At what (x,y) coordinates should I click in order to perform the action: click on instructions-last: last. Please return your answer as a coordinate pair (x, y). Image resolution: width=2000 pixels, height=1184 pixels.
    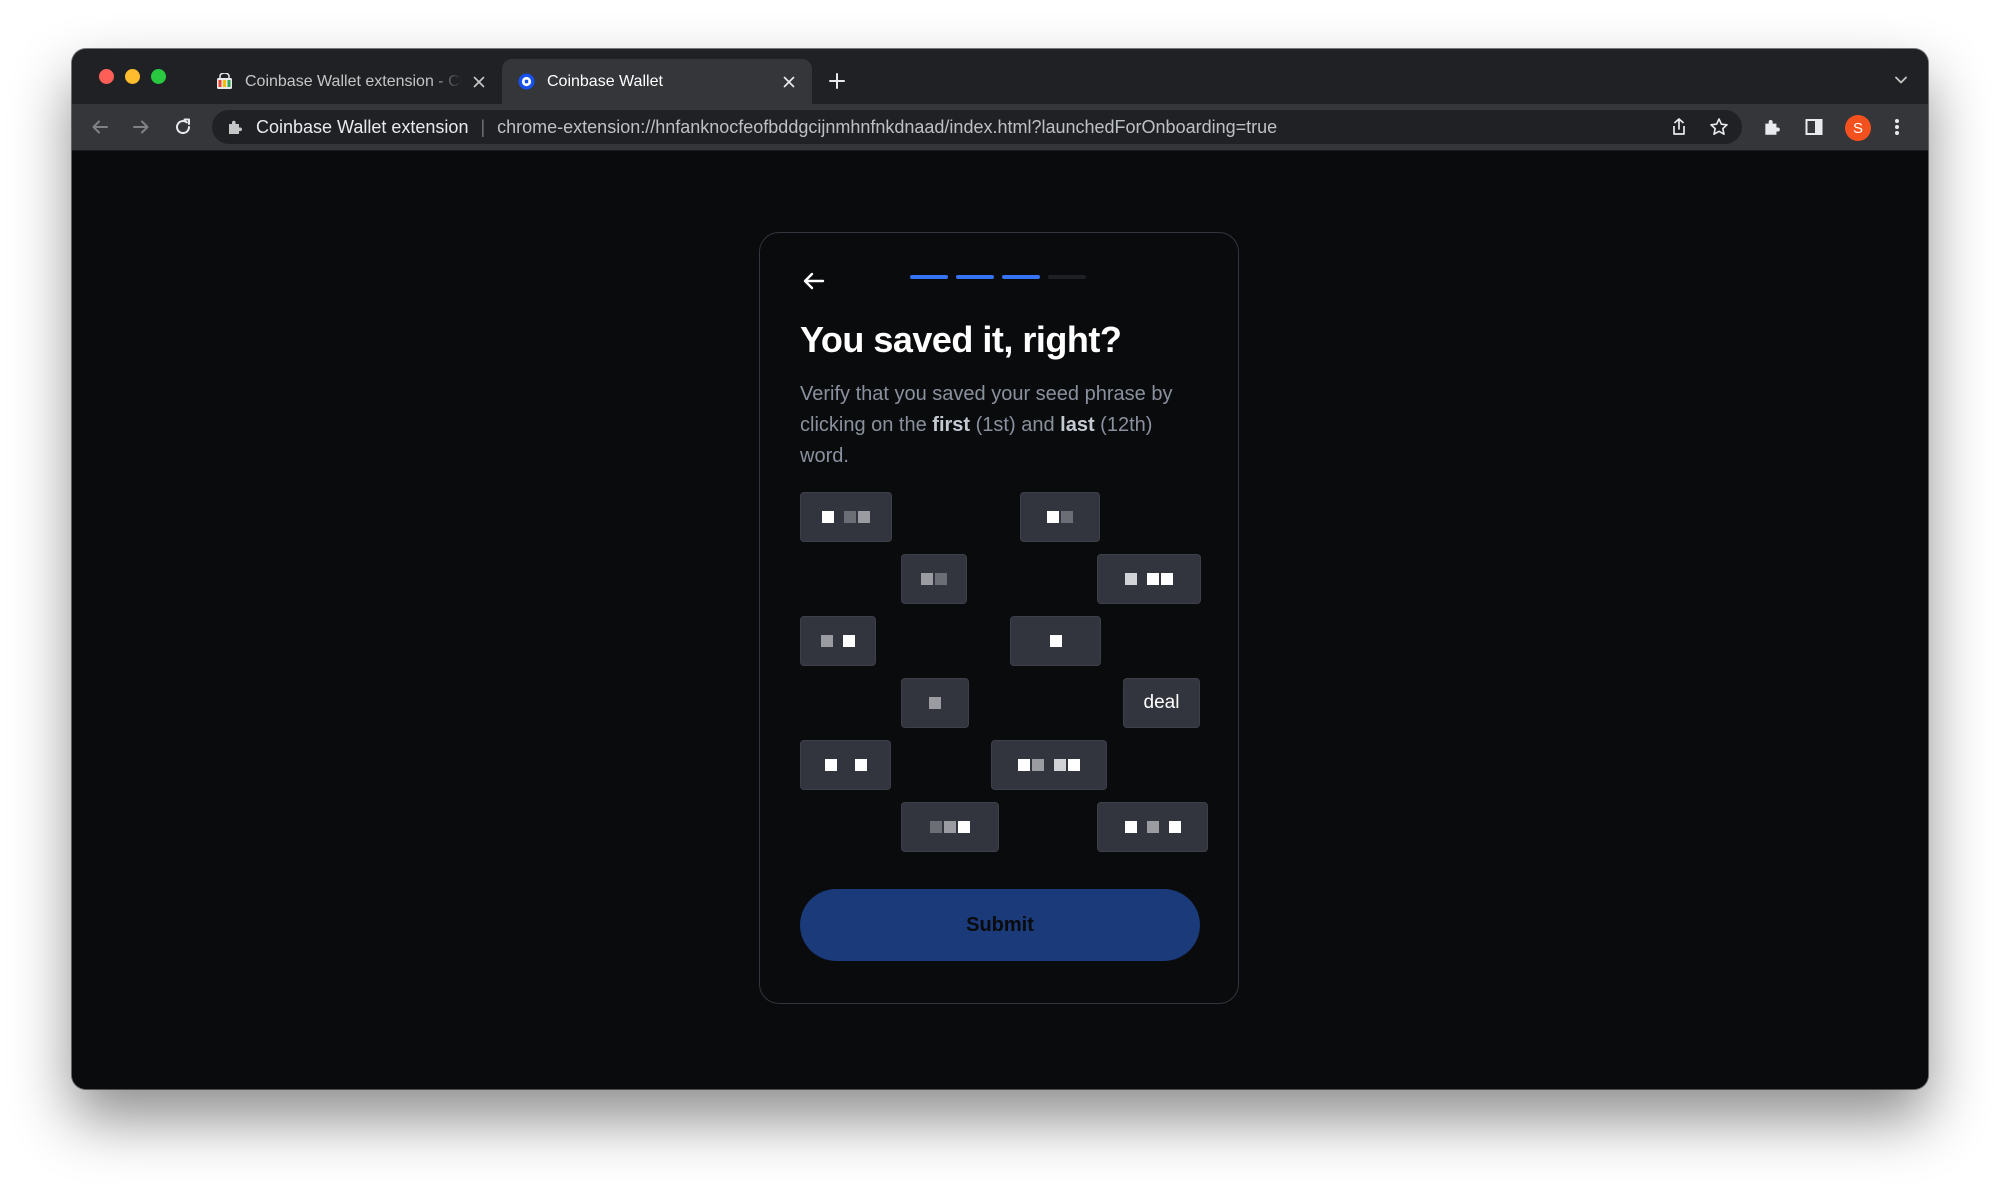
    Looking at the image, I should click on (1077, 425).